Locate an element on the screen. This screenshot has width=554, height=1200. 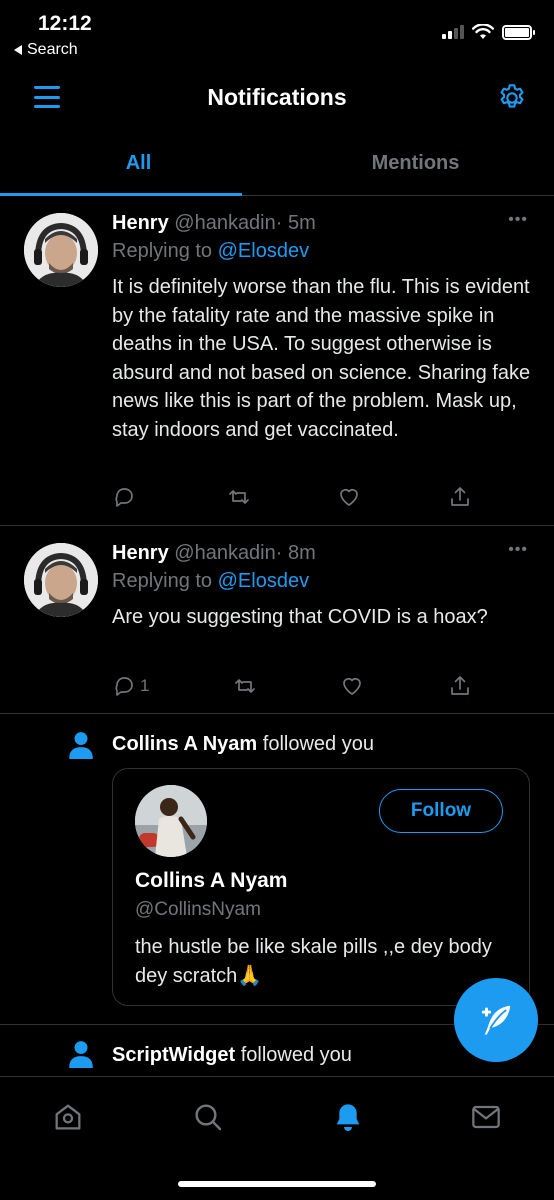
tweet-time: · 5m is located at coordinates (295, 223).